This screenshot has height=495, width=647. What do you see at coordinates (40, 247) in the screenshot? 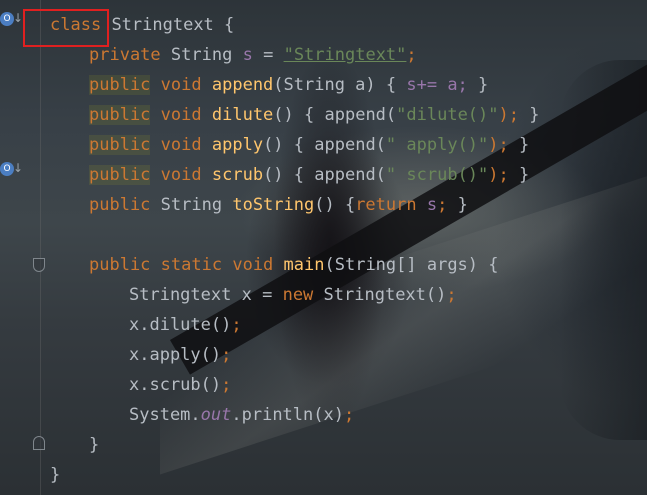
I see `gutter-divider` at bounding box center [40, 247].